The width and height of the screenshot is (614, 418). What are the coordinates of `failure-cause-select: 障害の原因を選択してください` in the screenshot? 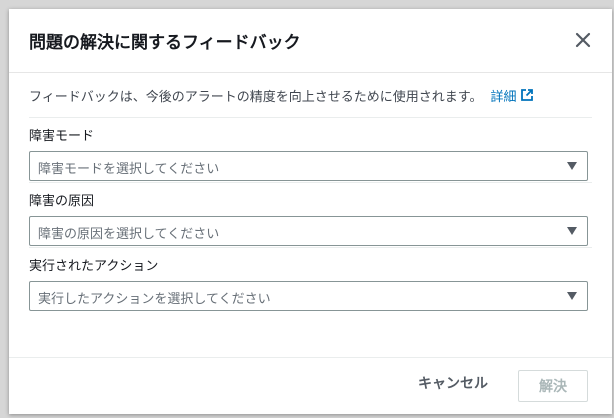 It's located at (308, 231).